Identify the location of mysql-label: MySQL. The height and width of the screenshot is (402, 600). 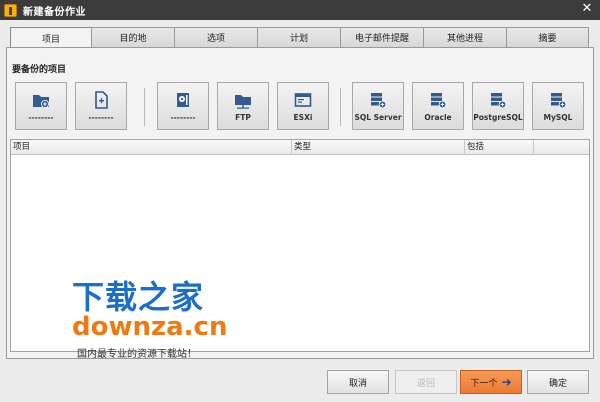
(558, 117).